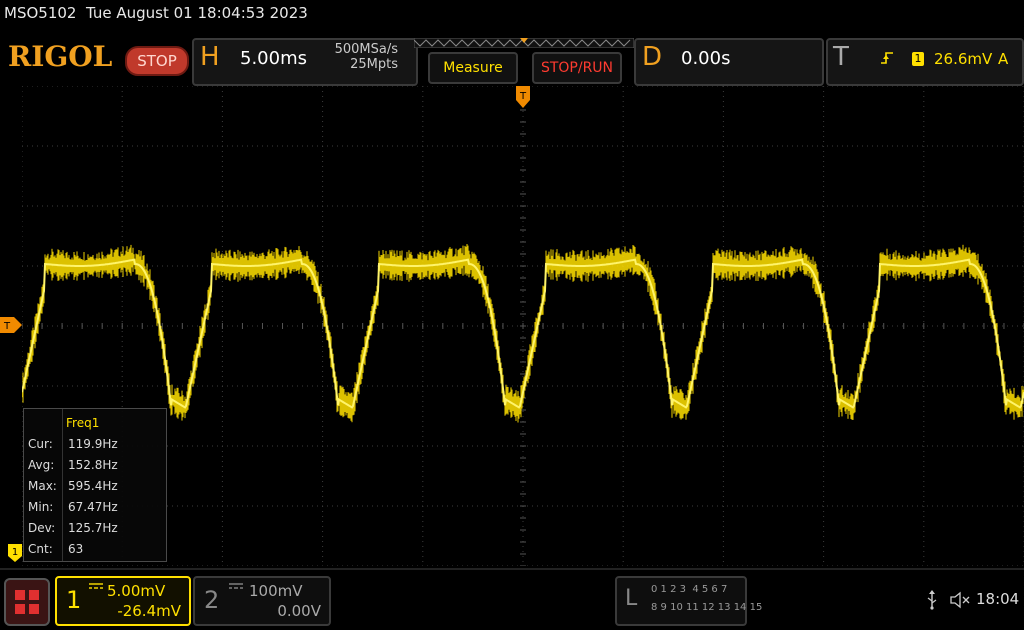 The height and width of the screenshot is (630, 1024). What do you see at coordinates (524, 43) in the screenshot?
I see `memory-overview-strip` at bounding box center [524, 43].